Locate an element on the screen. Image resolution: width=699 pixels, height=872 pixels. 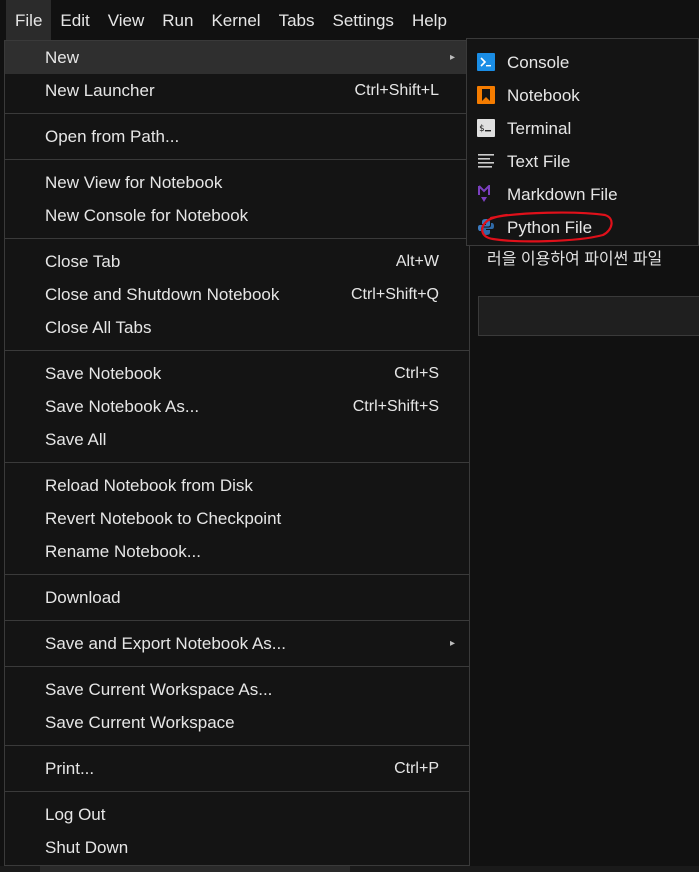
menu-item-close-and-shutdown: Close and Shutdown Notebook Ctrl+Shift+Q is located at coordinates (237, 294).